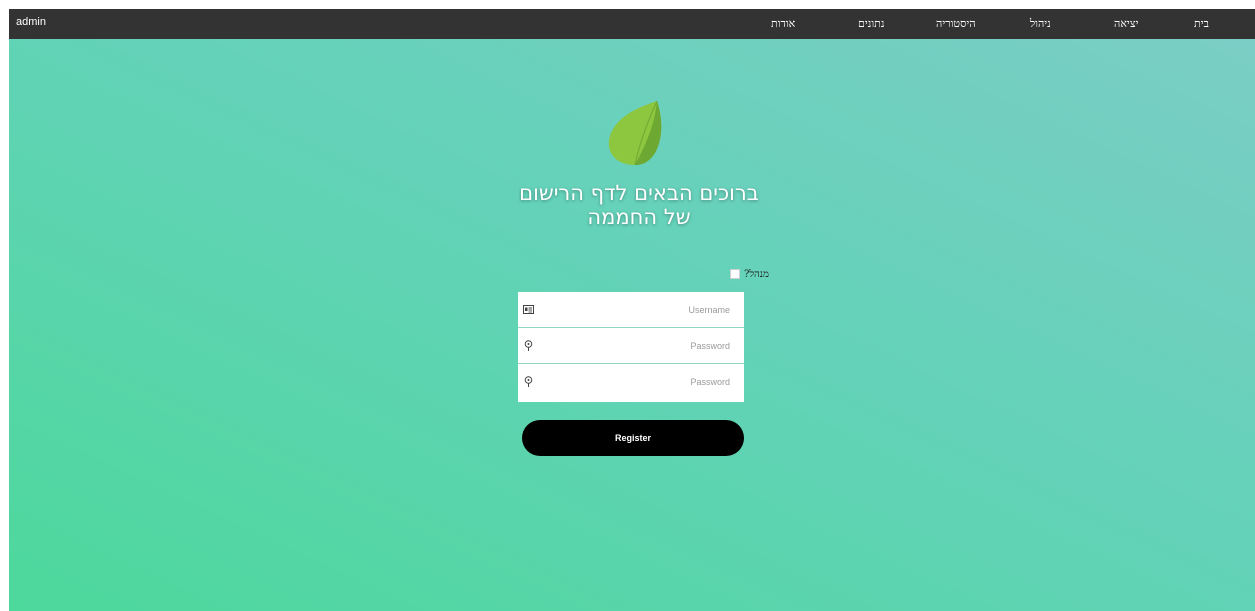 This screenshot has width=1255, height=611. Describe the element at coordinates (1126, 24) in the screenshot. I see `nav-item-logout: יציאה` at that location.